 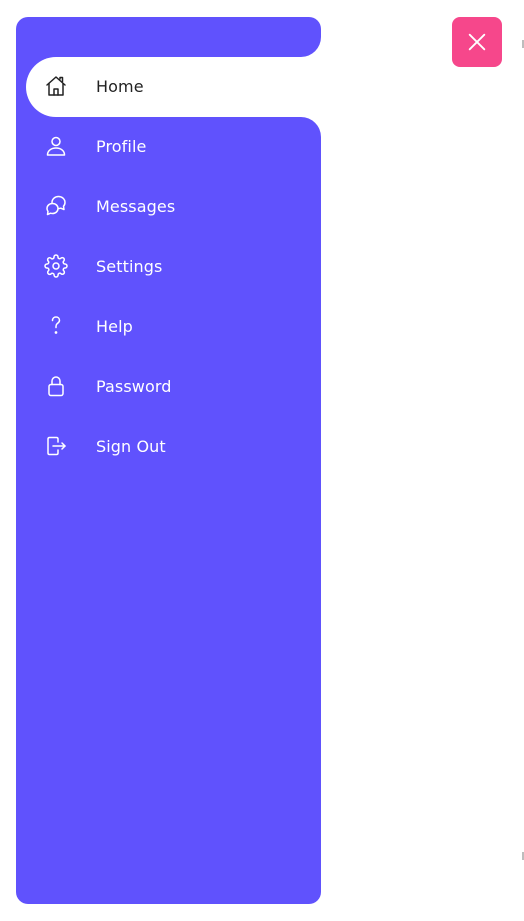 I want to click on sidebar-item-settings: Settings, so click(x=168, y=267).